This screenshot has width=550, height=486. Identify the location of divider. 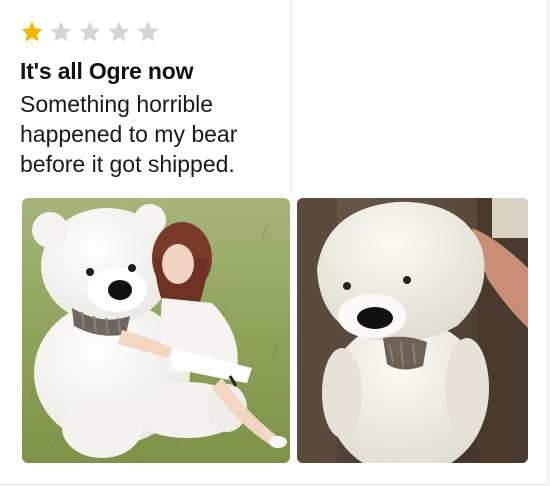
(291, 98).